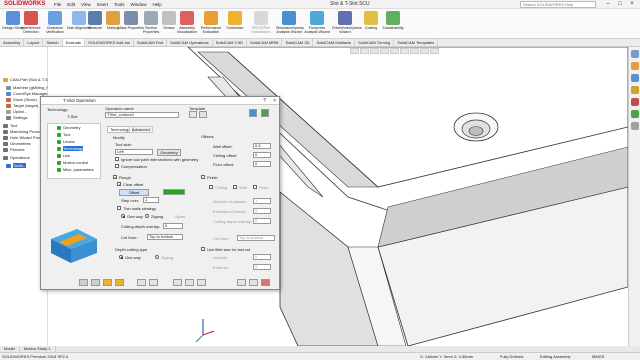  I want to click on tab-solidcam-part: SolidCAM Part, so click(151, 42).